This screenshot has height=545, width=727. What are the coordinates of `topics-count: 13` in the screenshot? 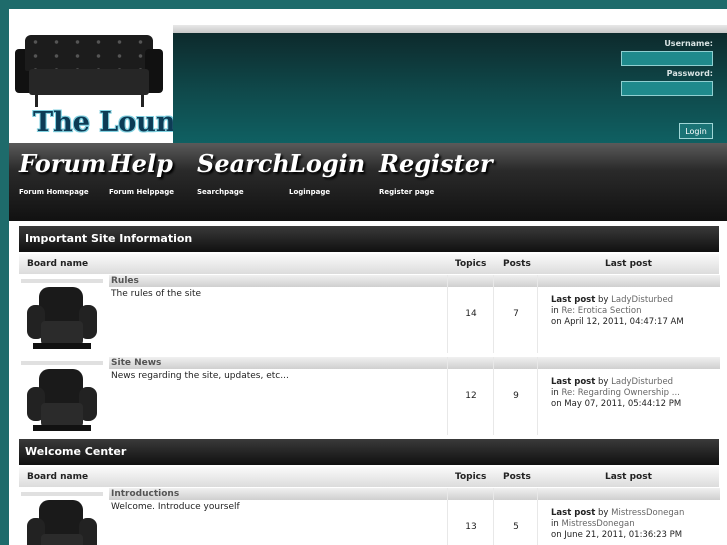 It's located at (471, 527).